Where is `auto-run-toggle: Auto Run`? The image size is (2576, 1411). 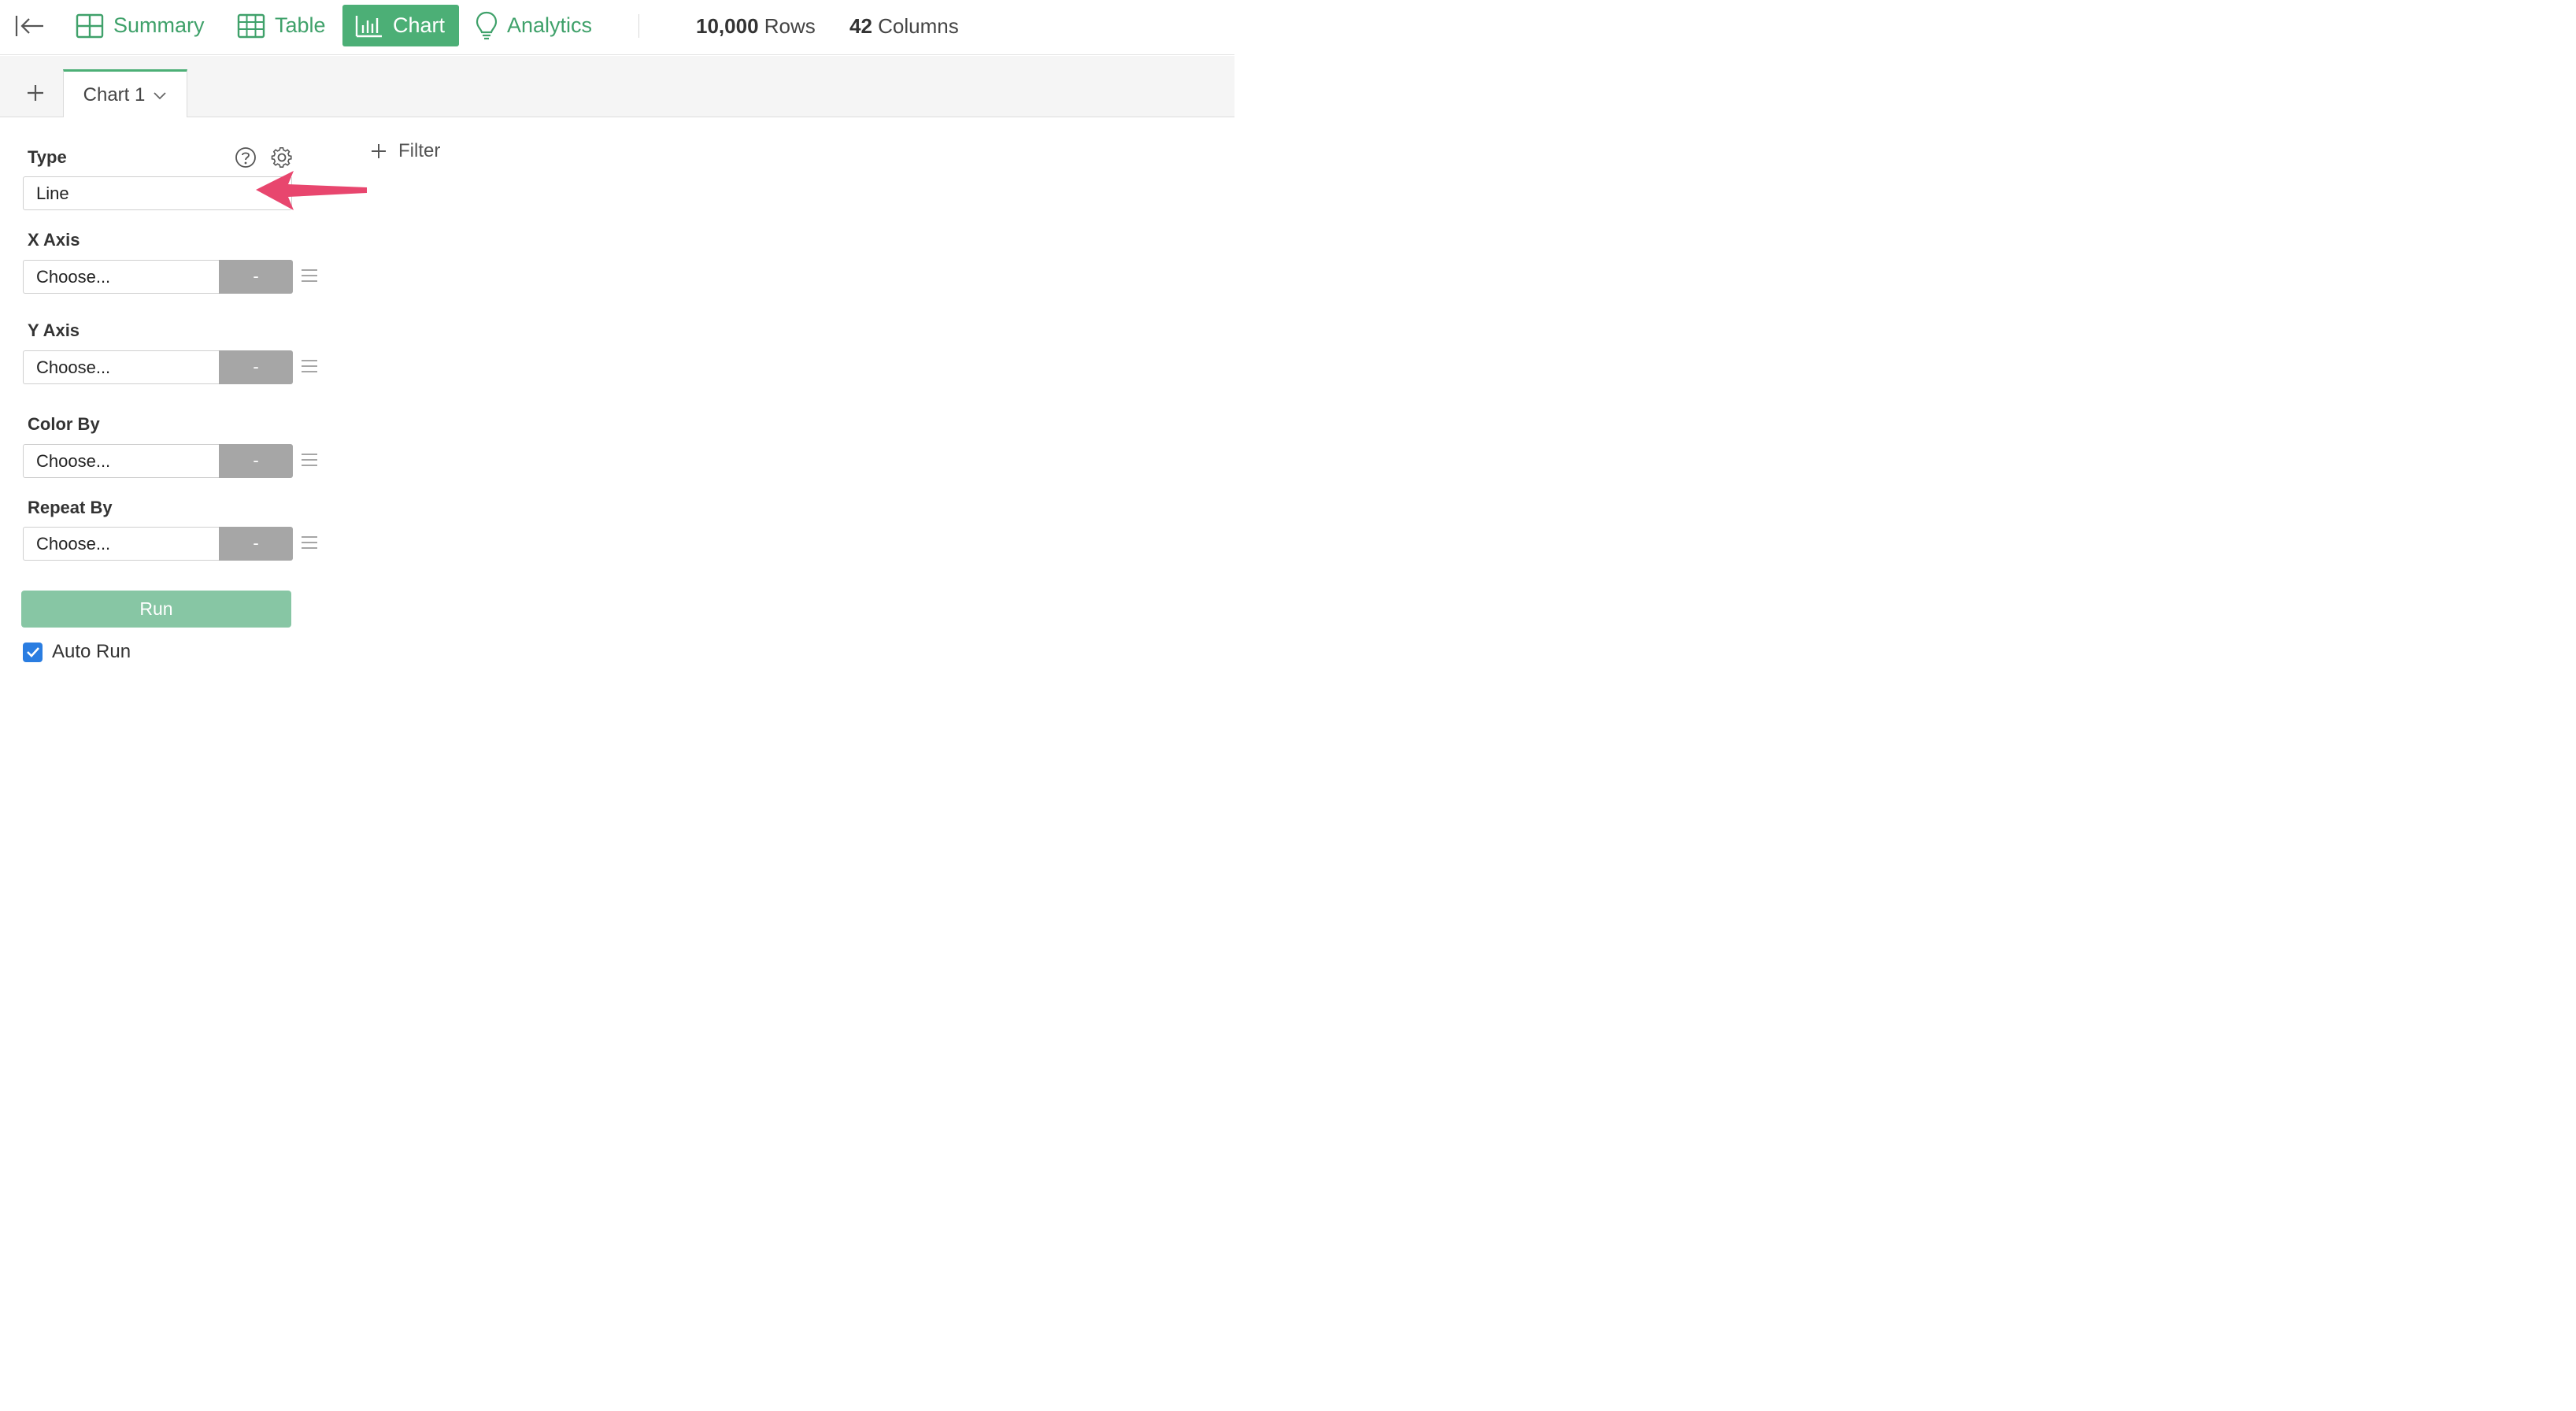
auto-run-toggle: Auto Run is located at coordinates (77, 652).